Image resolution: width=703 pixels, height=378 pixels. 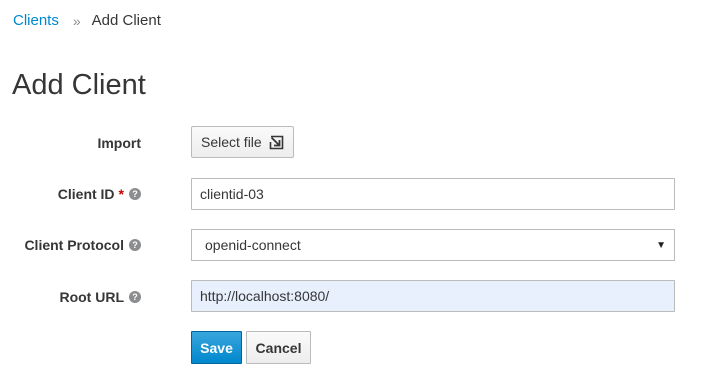 I want to click on import-label-text: Import, so click(x=119, y=143).